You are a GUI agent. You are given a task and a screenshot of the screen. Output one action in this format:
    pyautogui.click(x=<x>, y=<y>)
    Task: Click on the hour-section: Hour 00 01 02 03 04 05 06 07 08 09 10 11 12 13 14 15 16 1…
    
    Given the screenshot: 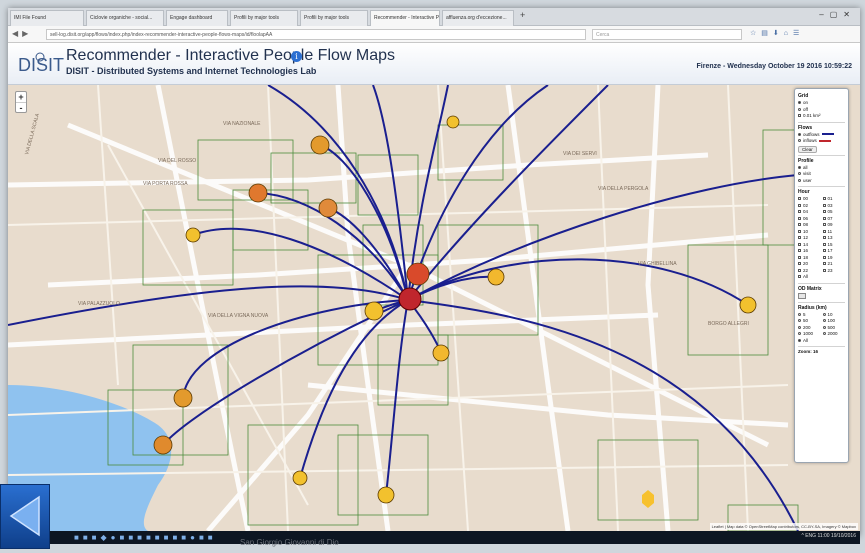 What is the action you would take?
    pyautogui.click(x=821, y=235)
    